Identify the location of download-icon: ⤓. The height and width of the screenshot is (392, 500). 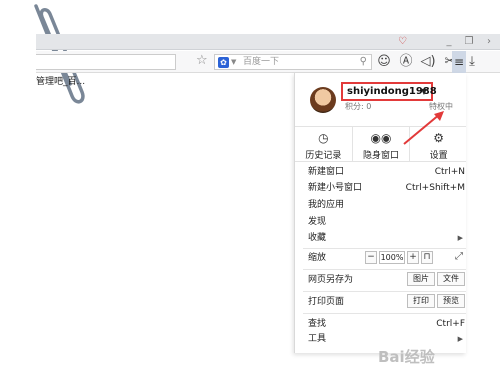
(472, 62).